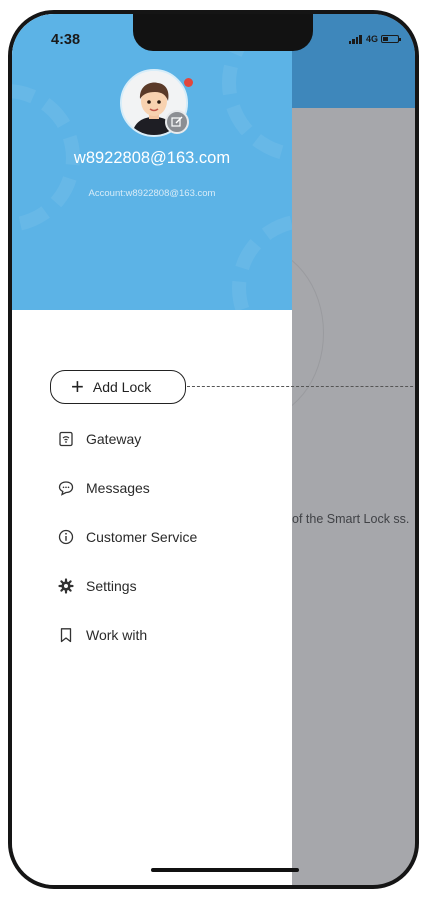 The image size is (429, 898). I want to click on info-icon, so click(66, 537).